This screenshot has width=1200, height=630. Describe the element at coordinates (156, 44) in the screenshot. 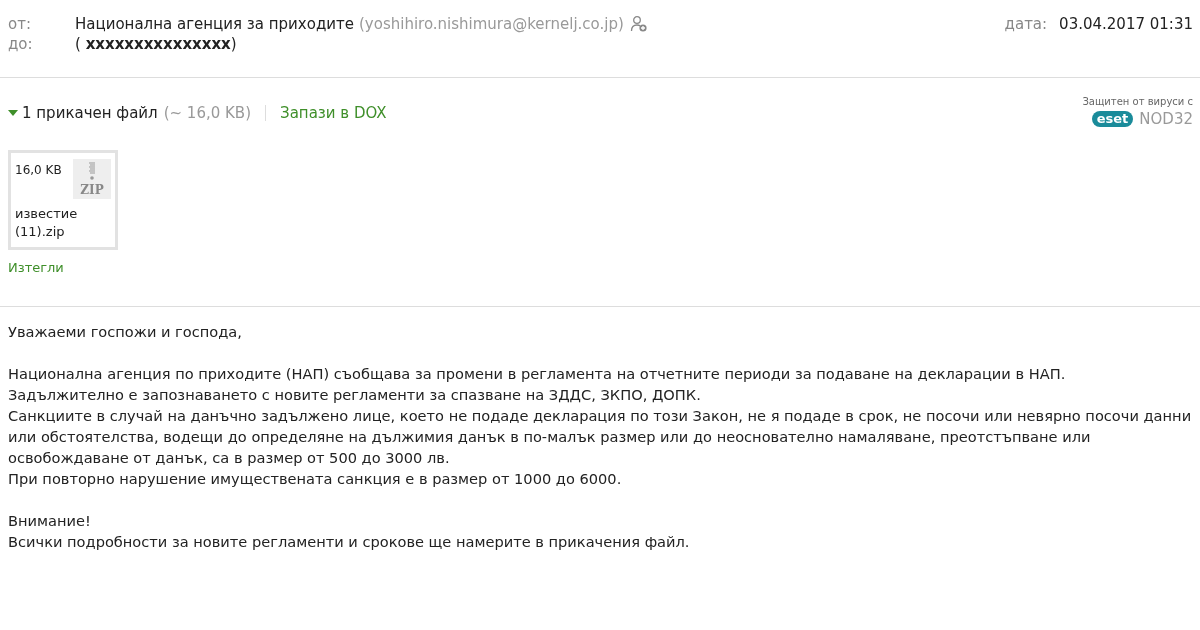

I see `recipient: ( xxxxxxxxxxxxxxx)` at that location.